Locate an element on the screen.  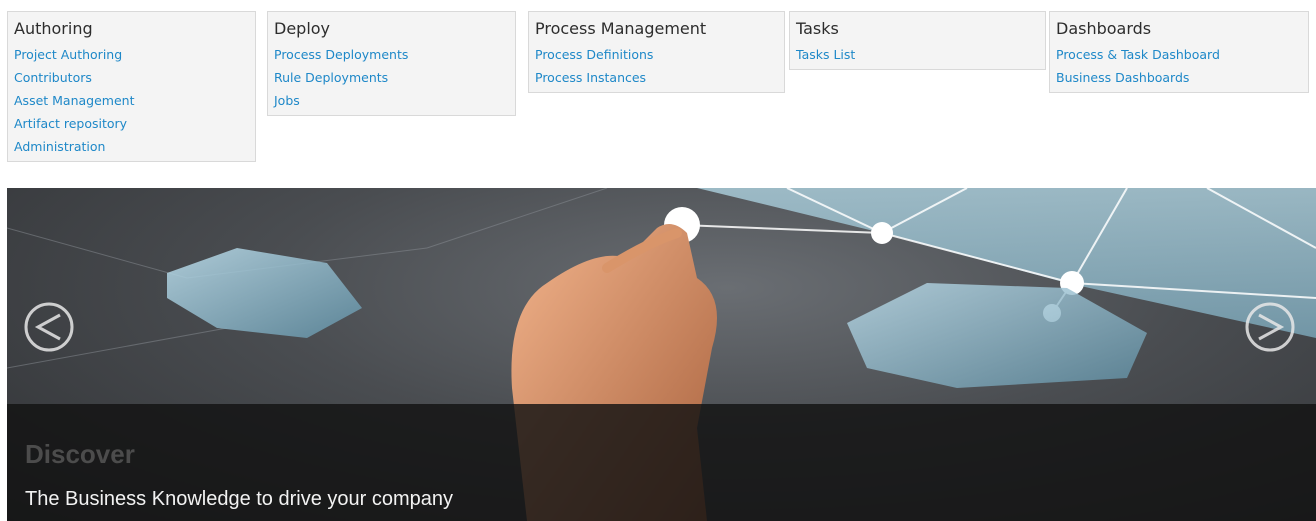
menu-card-tasks: Tasks Tasks List is located at coordinates (917, 40).